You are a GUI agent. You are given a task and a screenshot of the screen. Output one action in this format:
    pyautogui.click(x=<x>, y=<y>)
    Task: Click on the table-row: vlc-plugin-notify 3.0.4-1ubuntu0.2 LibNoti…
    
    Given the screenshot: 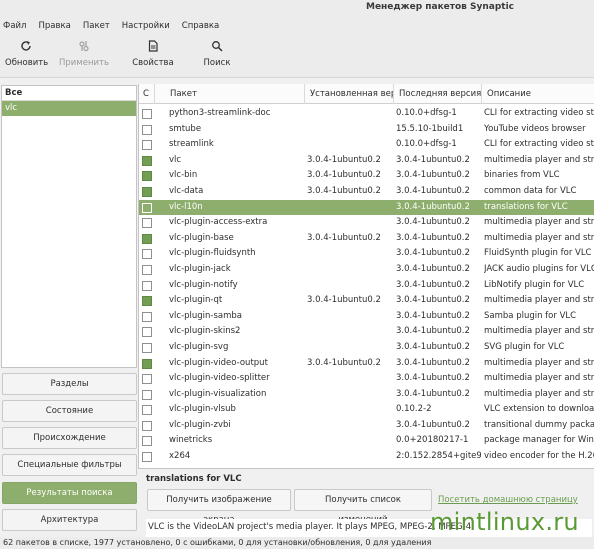 What is the action you would take?
    pyautogui.click(x=366, y=286)
    